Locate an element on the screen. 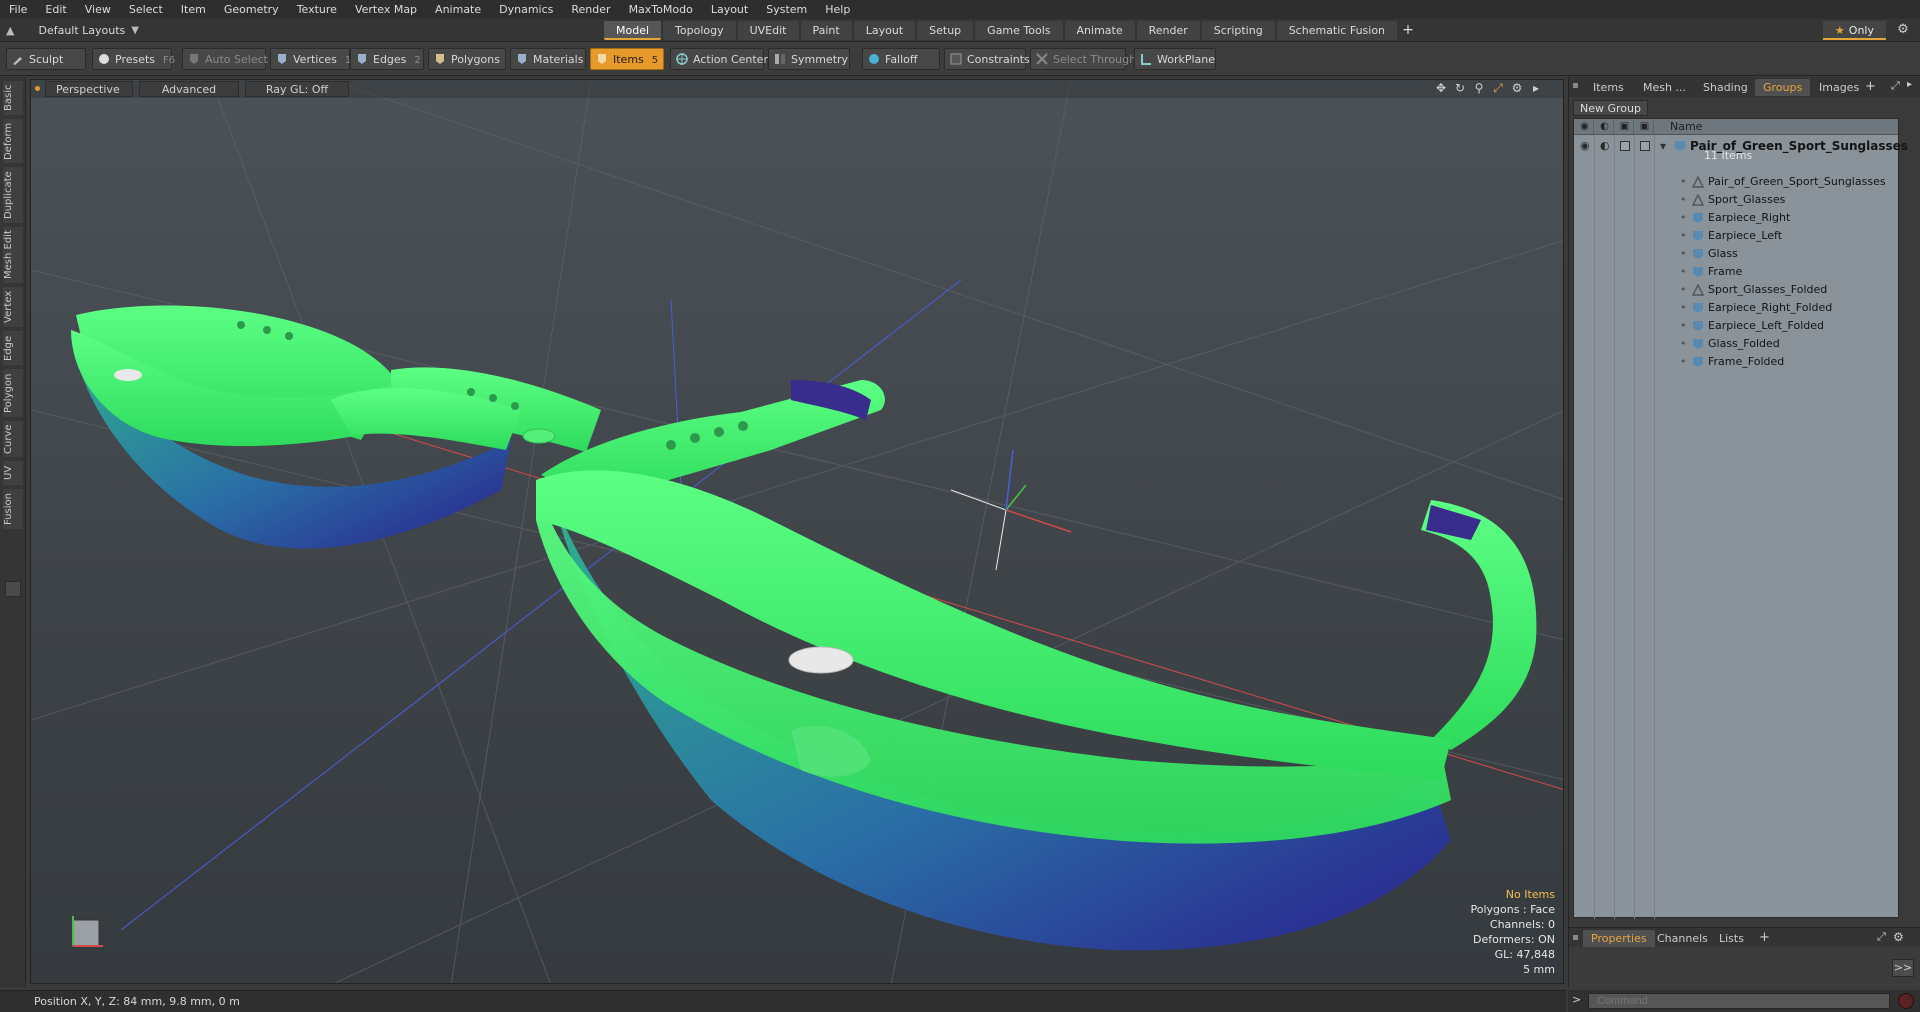 The width and height of the screenshot is (1920, 1012). command-input is located at coordinates (1739, 1001).